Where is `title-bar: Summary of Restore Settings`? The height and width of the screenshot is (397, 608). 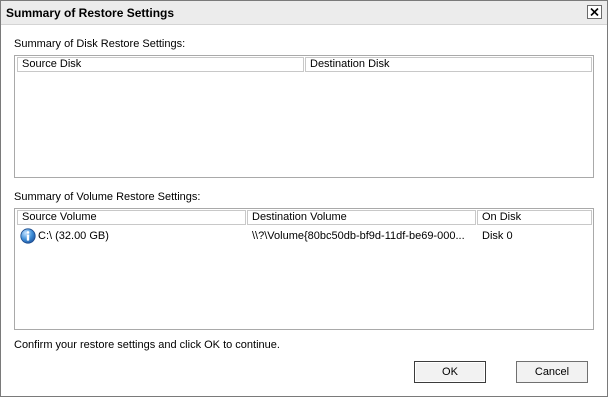 title-bar: Summary of Restore Settings is located at coordinates (304, 13).